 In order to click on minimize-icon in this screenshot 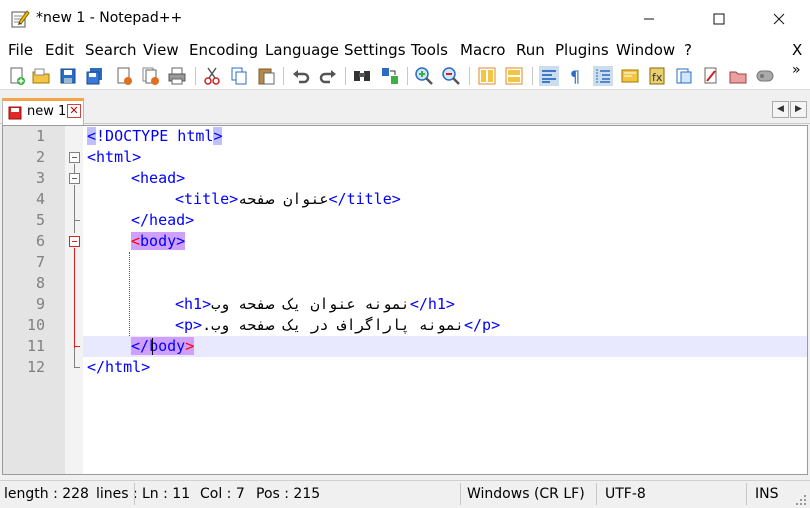, I will do `click(649, 19)`.